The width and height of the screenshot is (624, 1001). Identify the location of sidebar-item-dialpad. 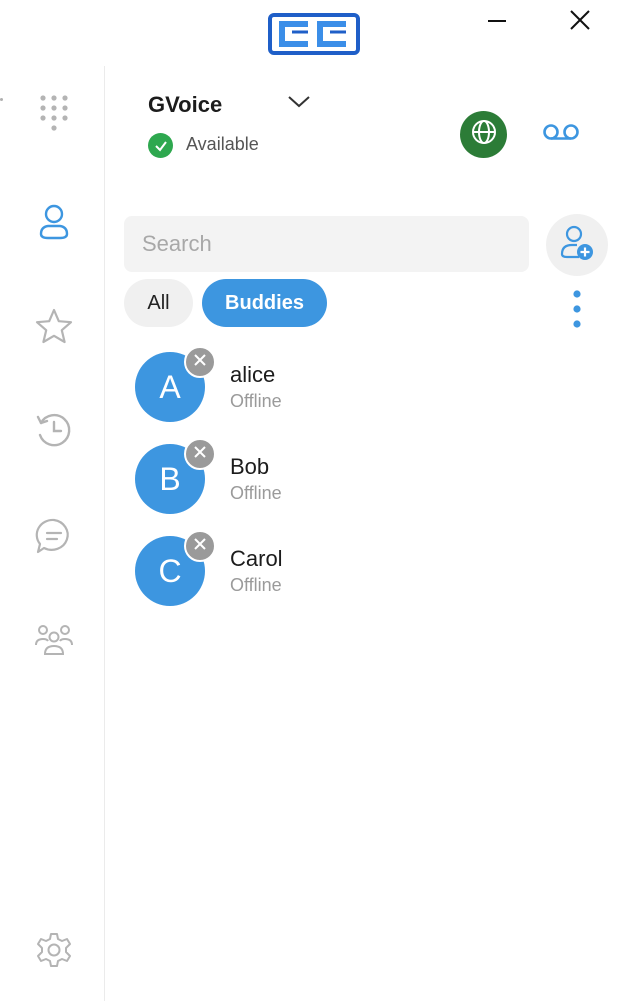
(54, 116).